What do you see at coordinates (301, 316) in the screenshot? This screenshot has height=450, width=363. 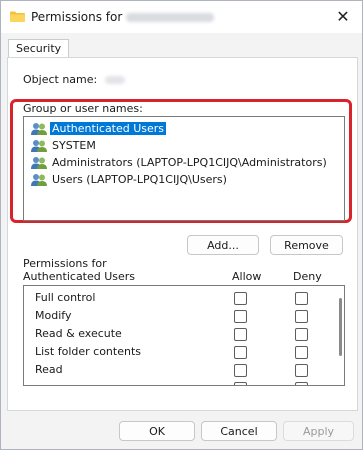 I see `deny-modify-checkbox` at bounding box center [301, 316].